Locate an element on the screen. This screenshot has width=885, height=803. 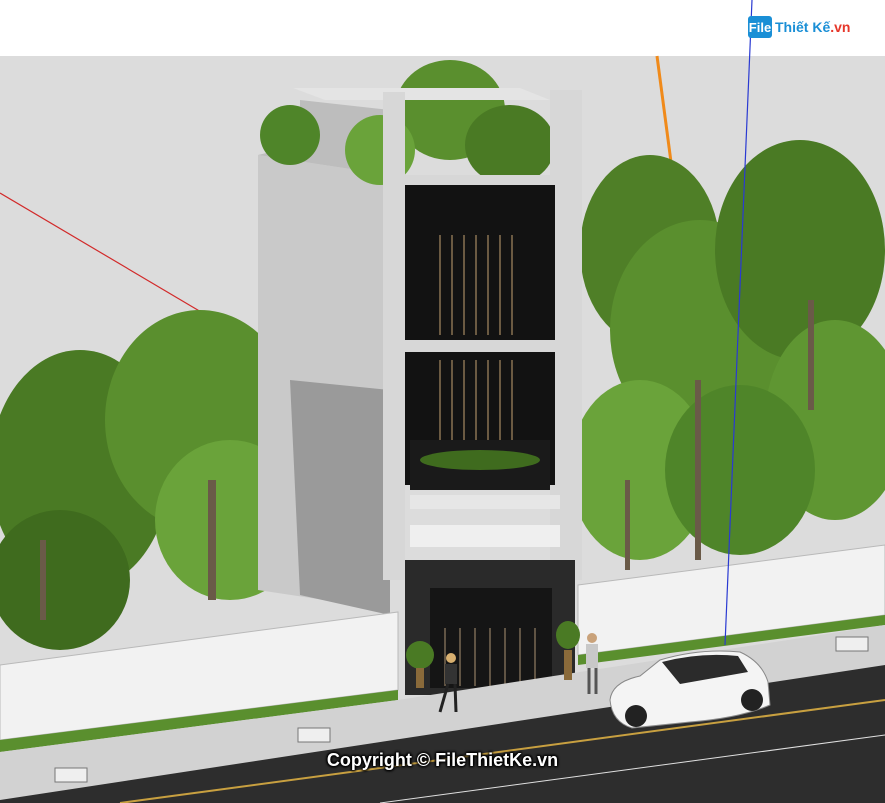
logo-brand-text: Thiết Kế.vn is located at coordinates (812, 27).